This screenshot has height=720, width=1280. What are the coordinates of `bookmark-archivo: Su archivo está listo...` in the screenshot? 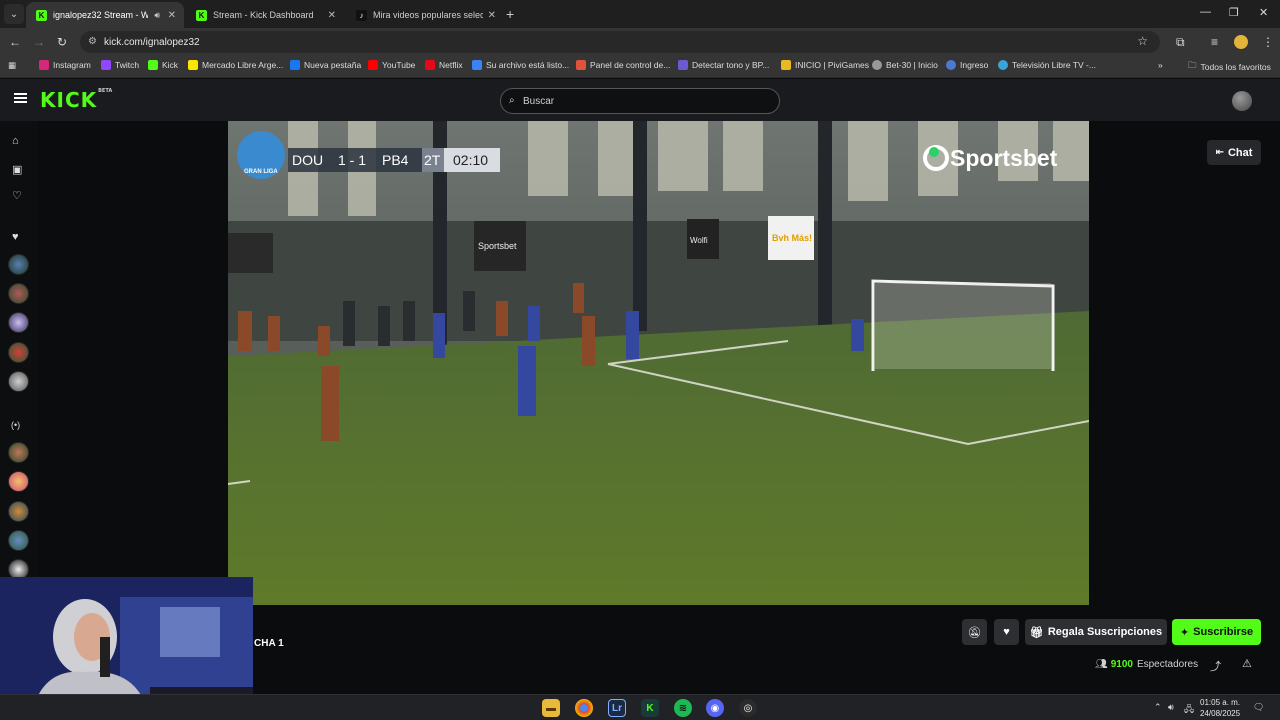 It's located at (520, 65).